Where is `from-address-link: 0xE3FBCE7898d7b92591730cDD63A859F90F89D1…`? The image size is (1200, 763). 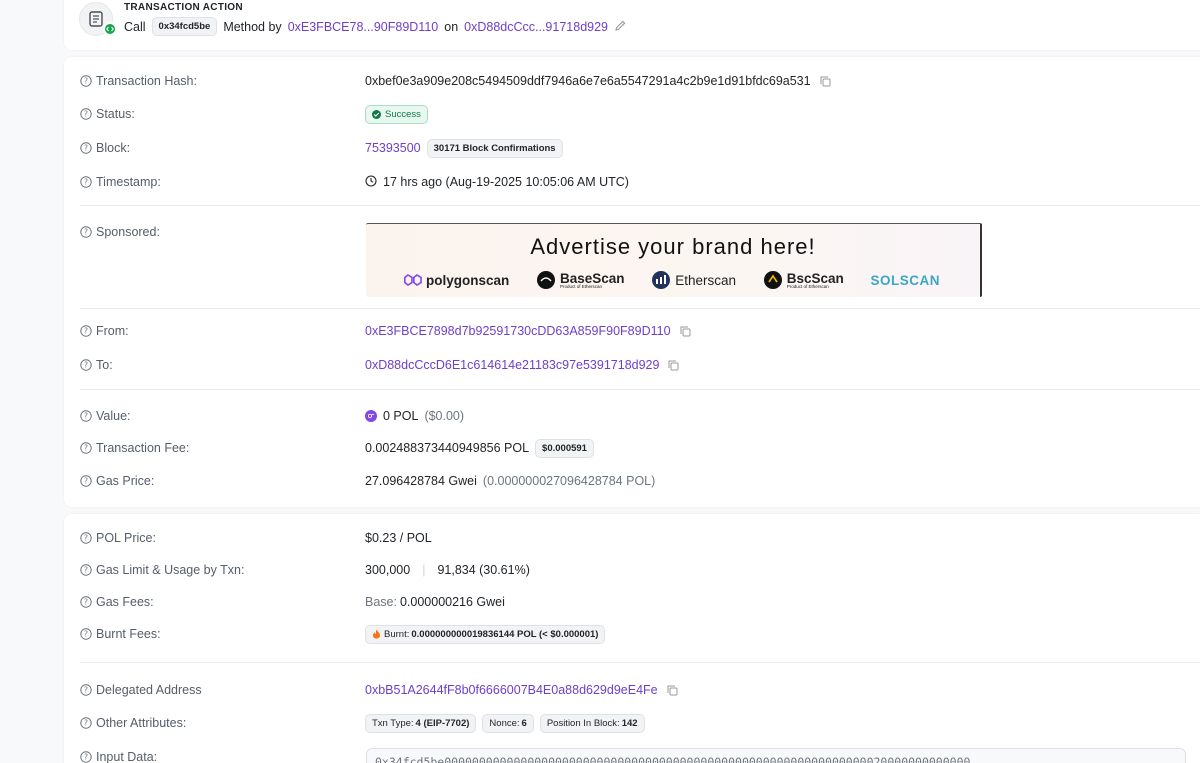 from-address-link: 0xE3FBCE7898d7b92591730cDD63A859F90F89D1… is located at coordinates (518, 331).